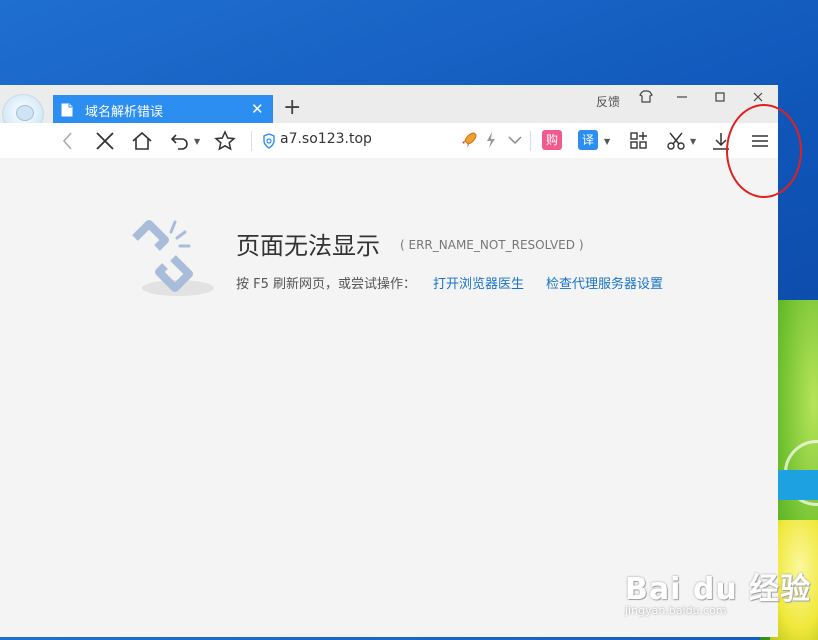  What do you see at coordinates (25, 113) in the screenshot?
I see `mascot-icon` at bounding box center [25, 113].